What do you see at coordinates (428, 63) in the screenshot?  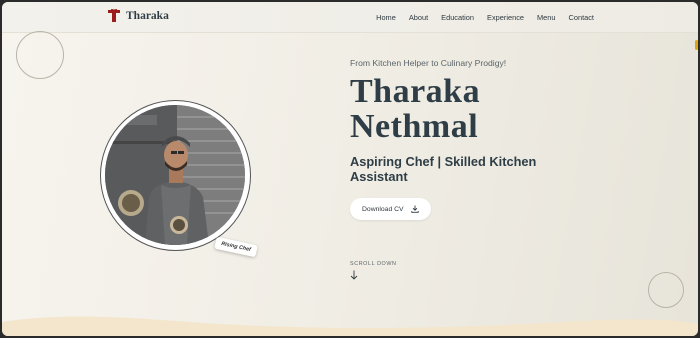 I see `hero-eyebrow: From Kitchen Helper to Culinary Prodigy!` at bounding box center [428, 63].